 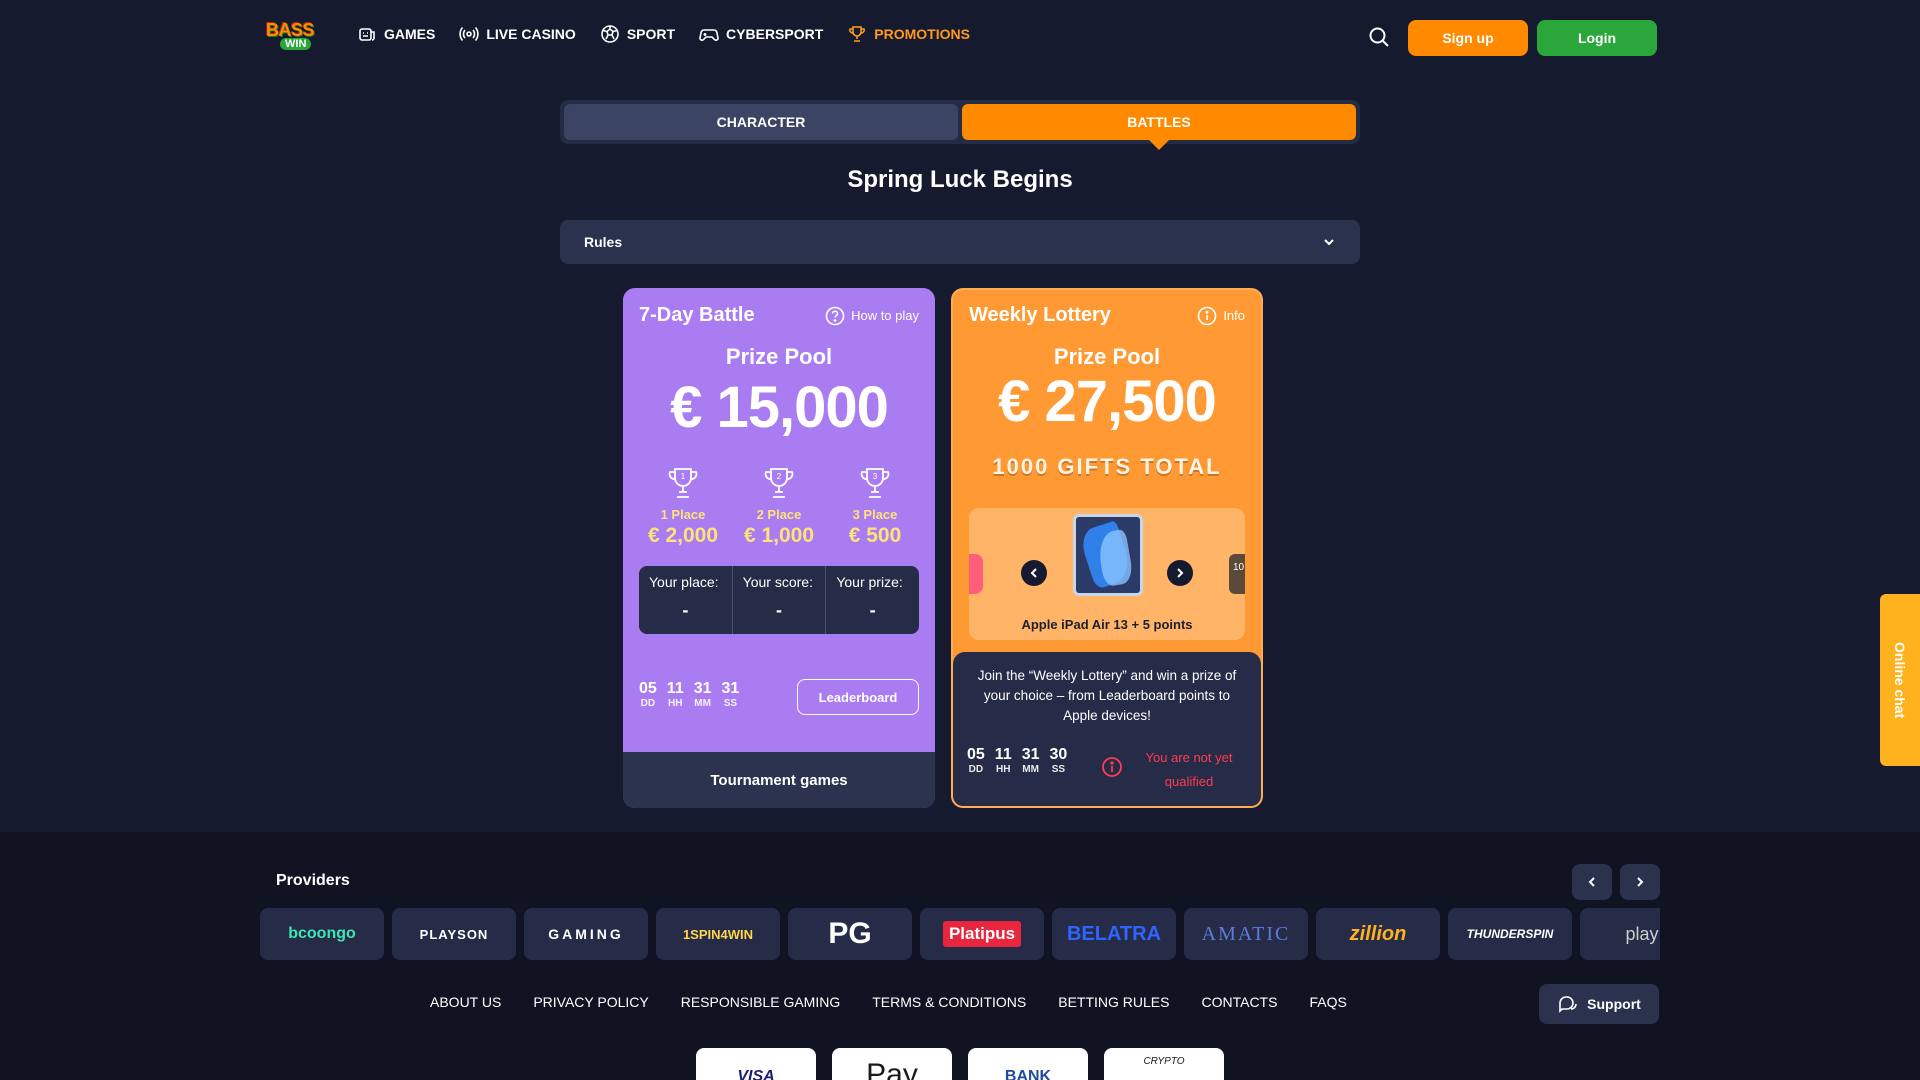 I want to click on place-first: 1 1 Place € 2,000, so click(x=683, y=506).